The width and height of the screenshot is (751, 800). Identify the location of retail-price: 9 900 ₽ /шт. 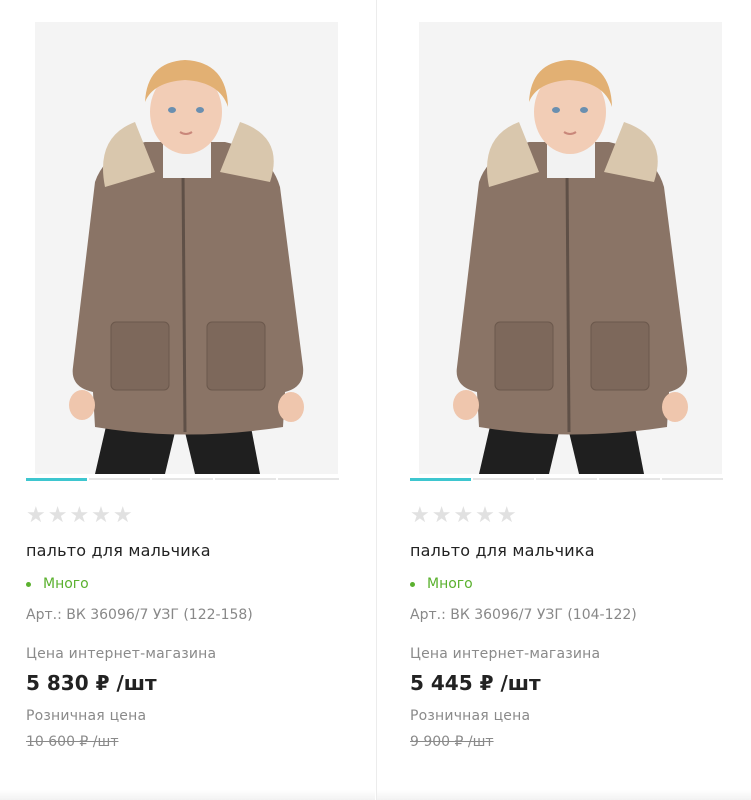
(452, 742).